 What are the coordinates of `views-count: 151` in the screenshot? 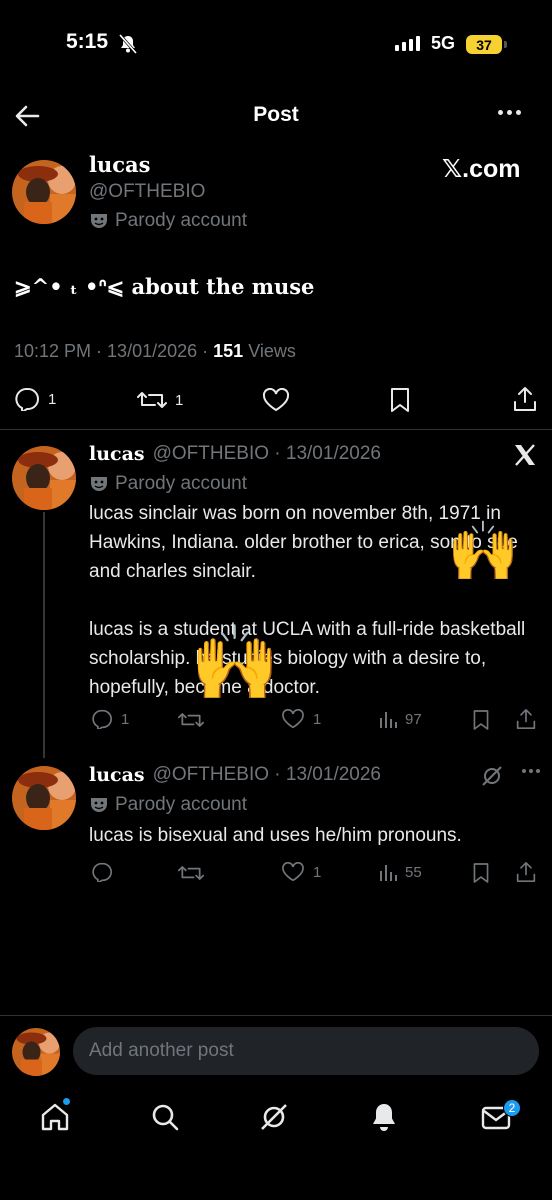 It's located at (228, 351).